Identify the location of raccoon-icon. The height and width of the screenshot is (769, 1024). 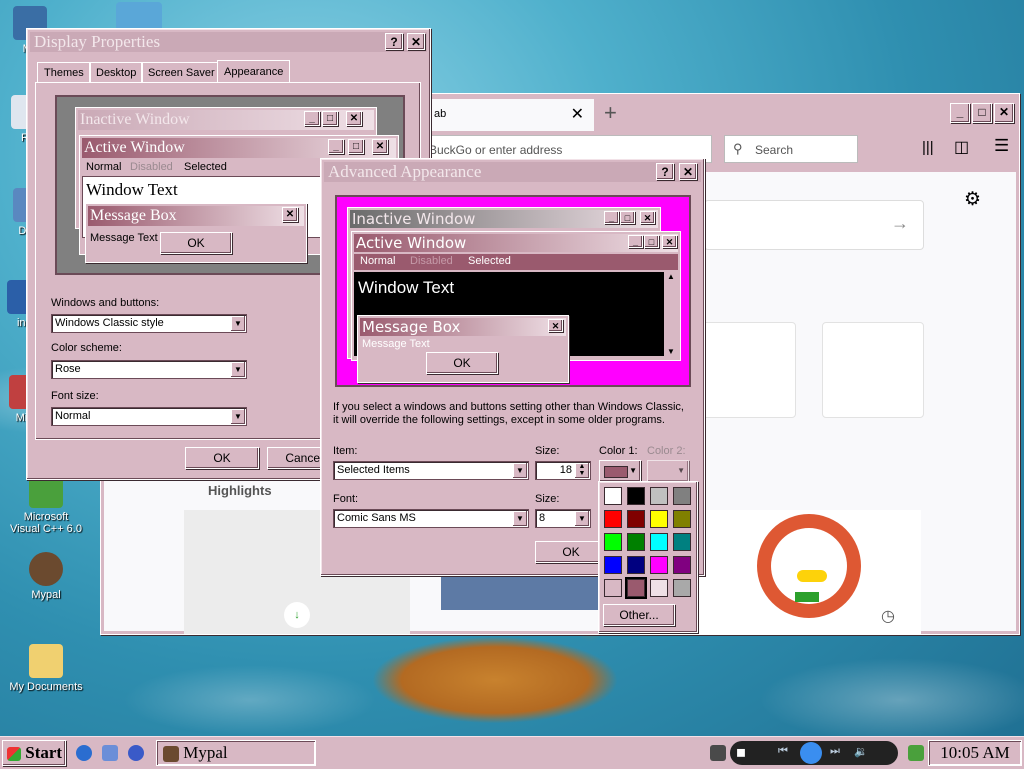
(46, 569).